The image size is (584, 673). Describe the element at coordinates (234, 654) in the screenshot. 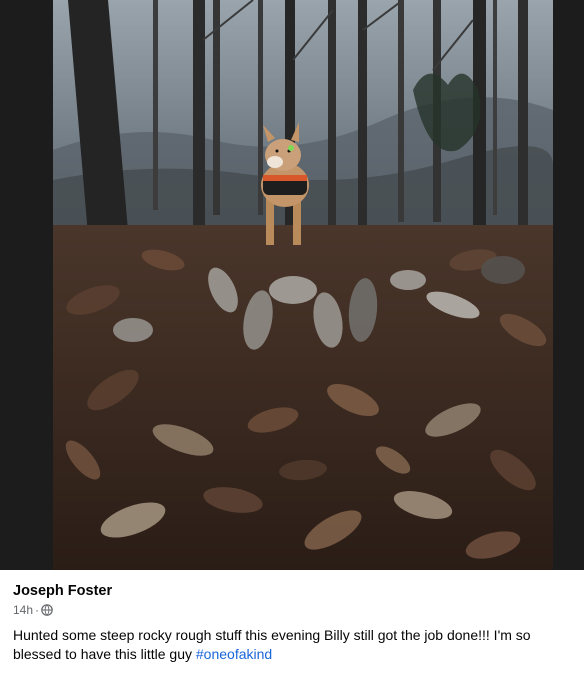

I see `hashtag-link: #oneofakind` at that location.